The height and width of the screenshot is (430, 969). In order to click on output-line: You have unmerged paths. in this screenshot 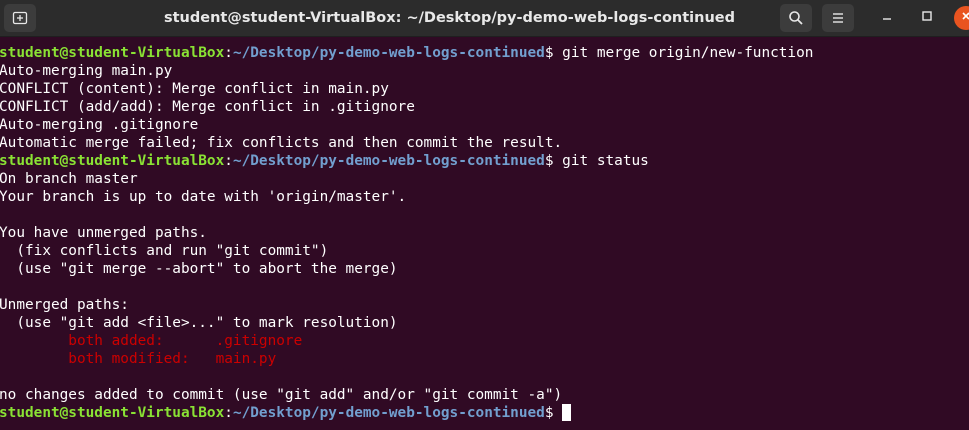, I will do `click(103, 233)`.